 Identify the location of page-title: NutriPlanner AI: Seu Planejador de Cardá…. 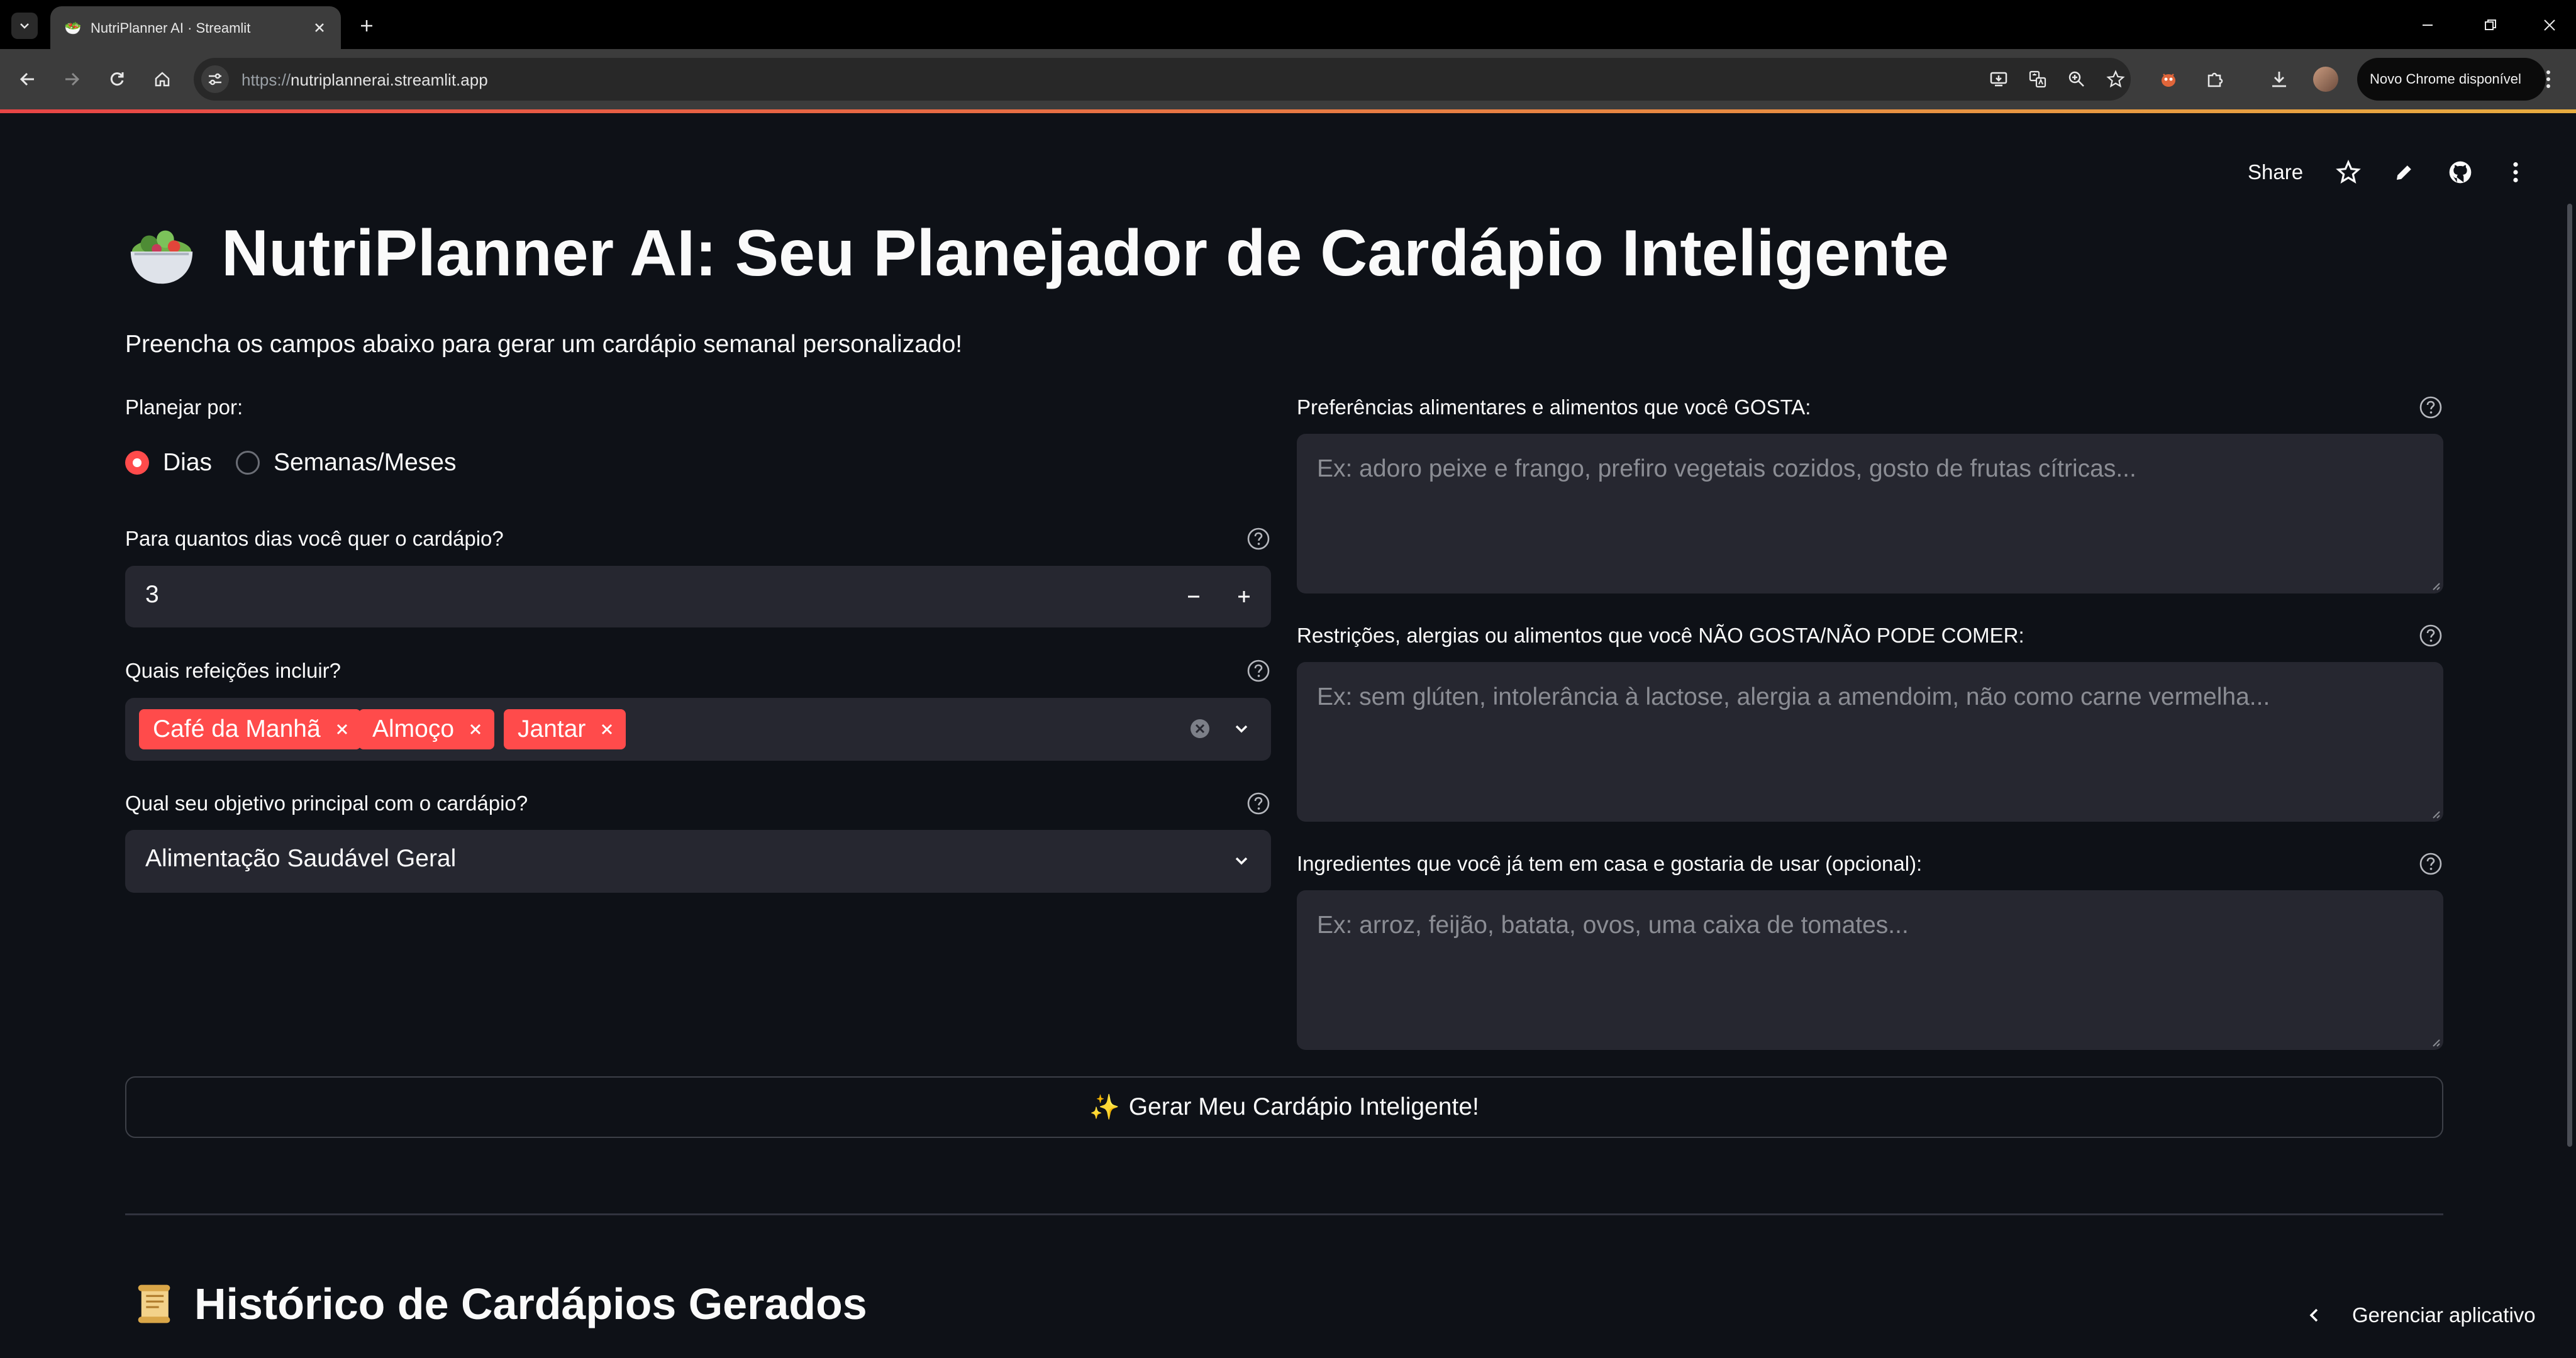
(1037, 253).